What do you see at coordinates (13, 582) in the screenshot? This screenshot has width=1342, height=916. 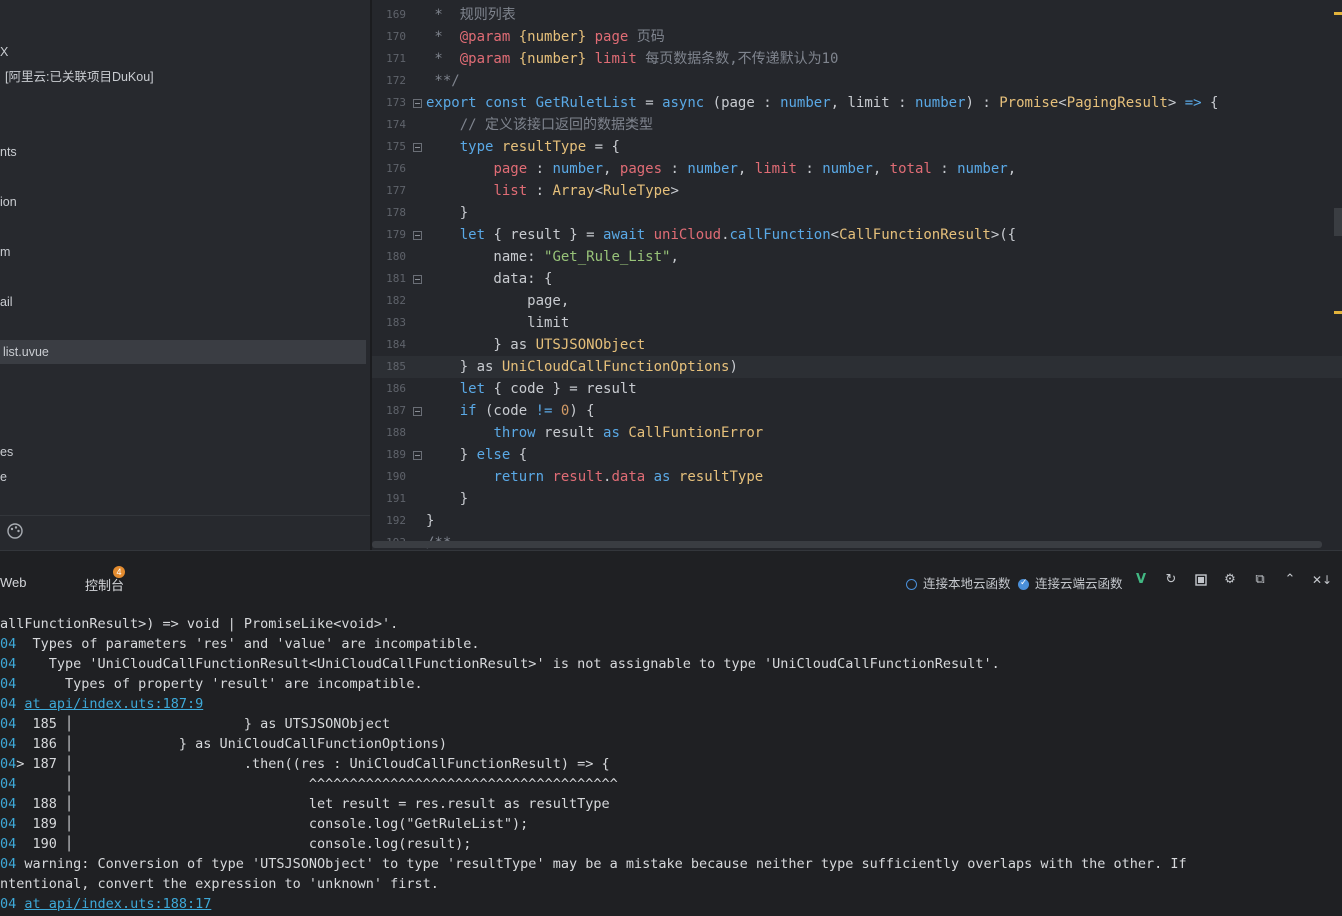 I see `tab-web: Web` at bounding box center [13, 582].